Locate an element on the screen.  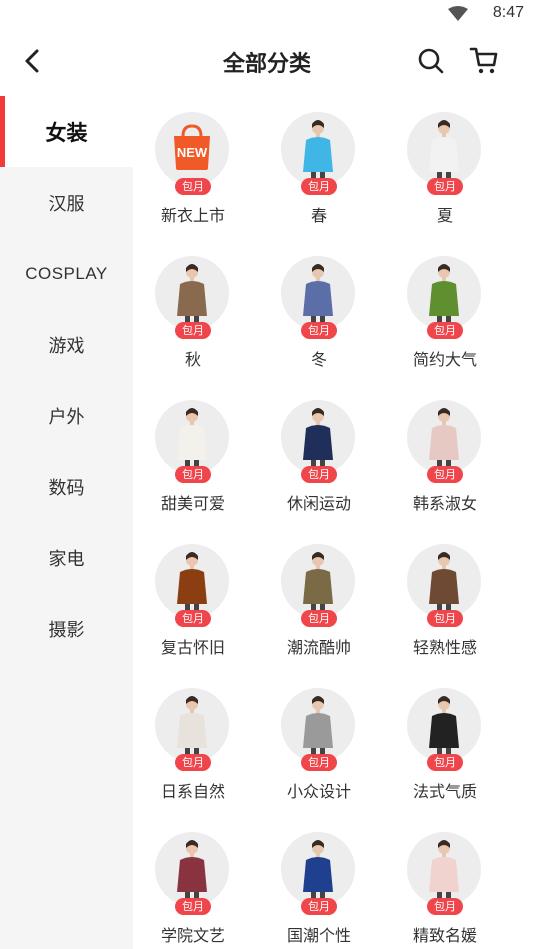
category-item: 包月 复古怀旧 is located at coordinates (193, 609).